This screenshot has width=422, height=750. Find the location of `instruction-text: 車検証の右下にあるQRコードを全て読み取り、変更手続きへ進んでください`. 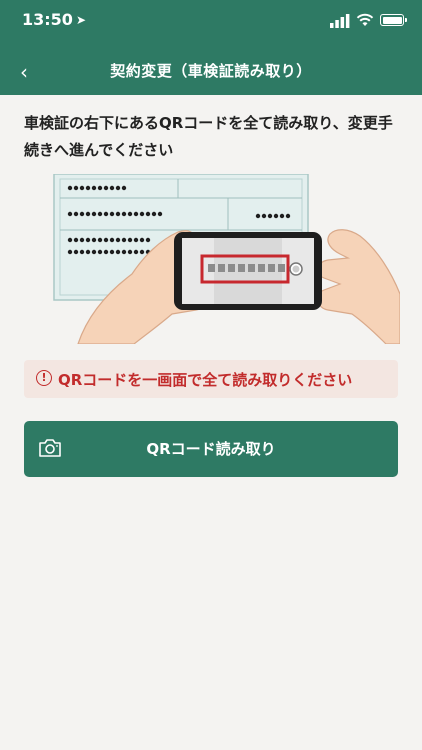

instruction-text: 車検証の右下にあるQRコードを全て読み取り、変更手続きへ進んでください is located at coordinates (208, 136).